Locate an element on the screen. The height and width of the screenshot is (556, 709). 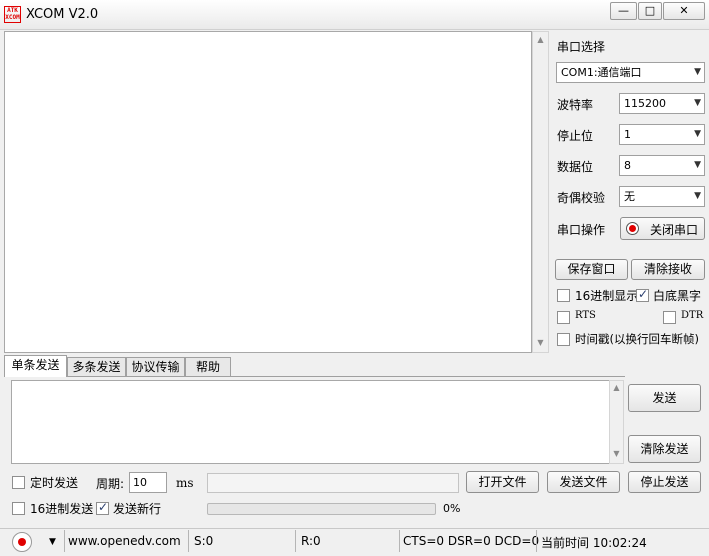
rts-checkbox is located at coordinates (563, 317).